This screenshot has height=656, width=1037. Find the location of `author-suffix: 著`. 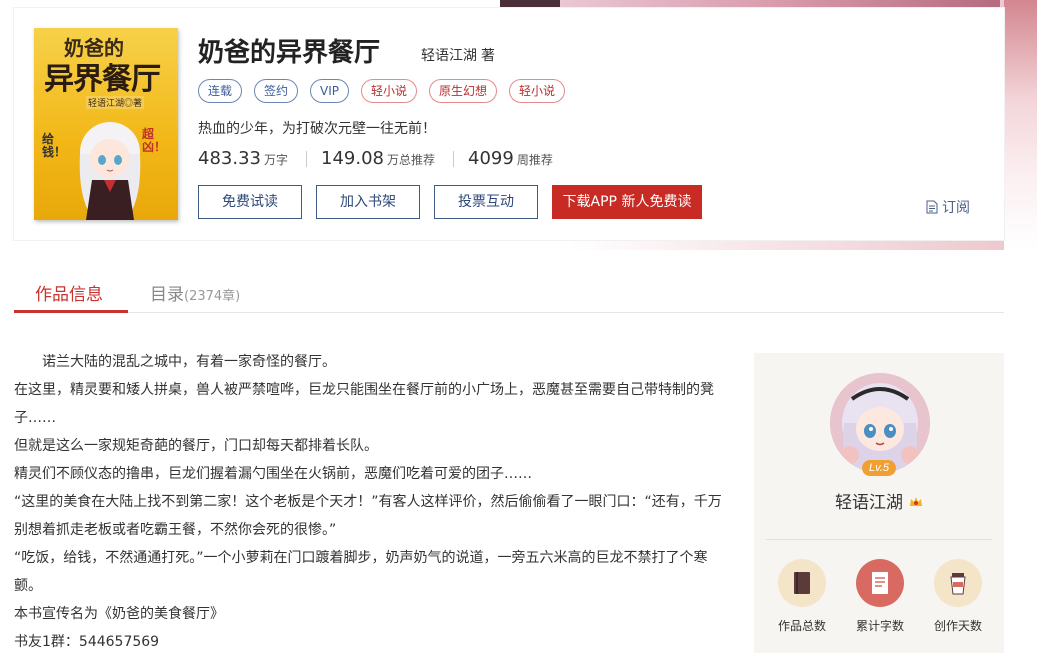

author-suffix: 著 is located at coordinates (488, 56).